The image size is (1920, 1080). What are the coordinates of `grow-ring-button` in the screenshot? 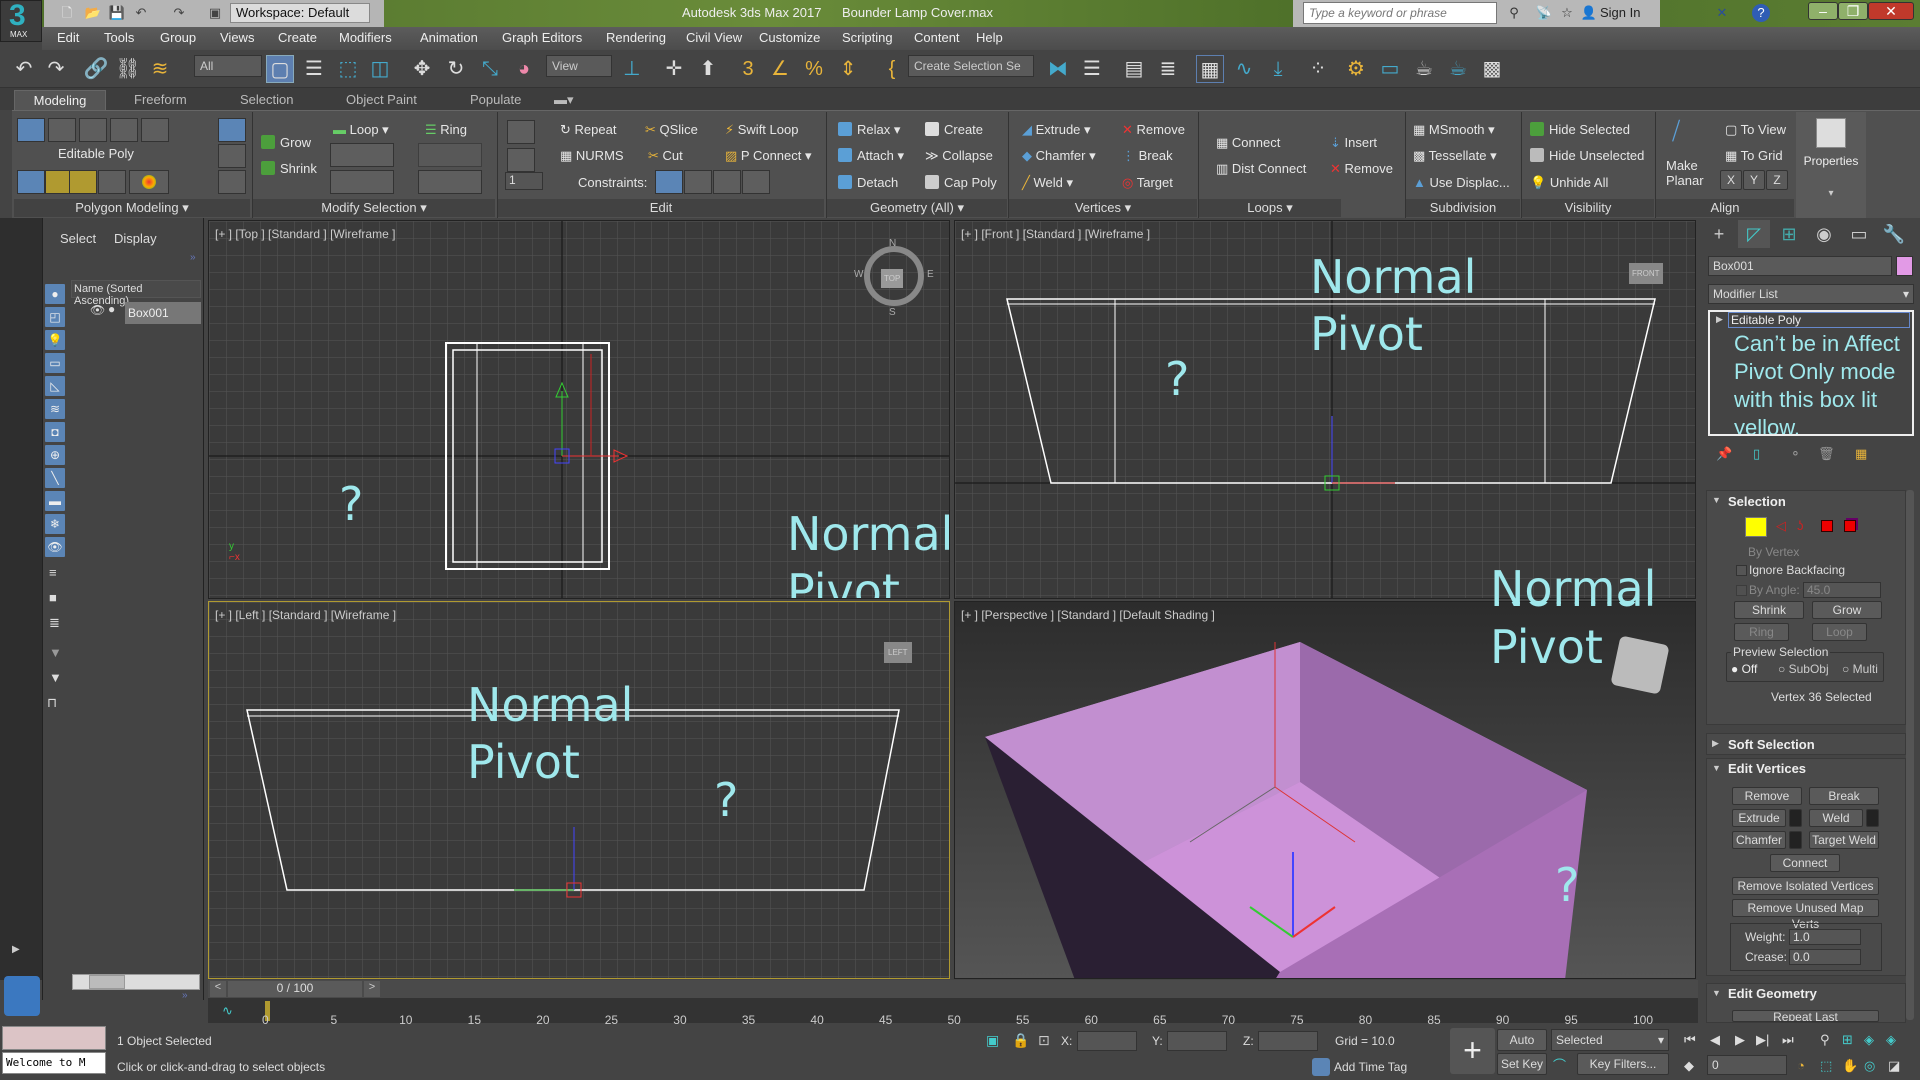 It's located at (450, 155).